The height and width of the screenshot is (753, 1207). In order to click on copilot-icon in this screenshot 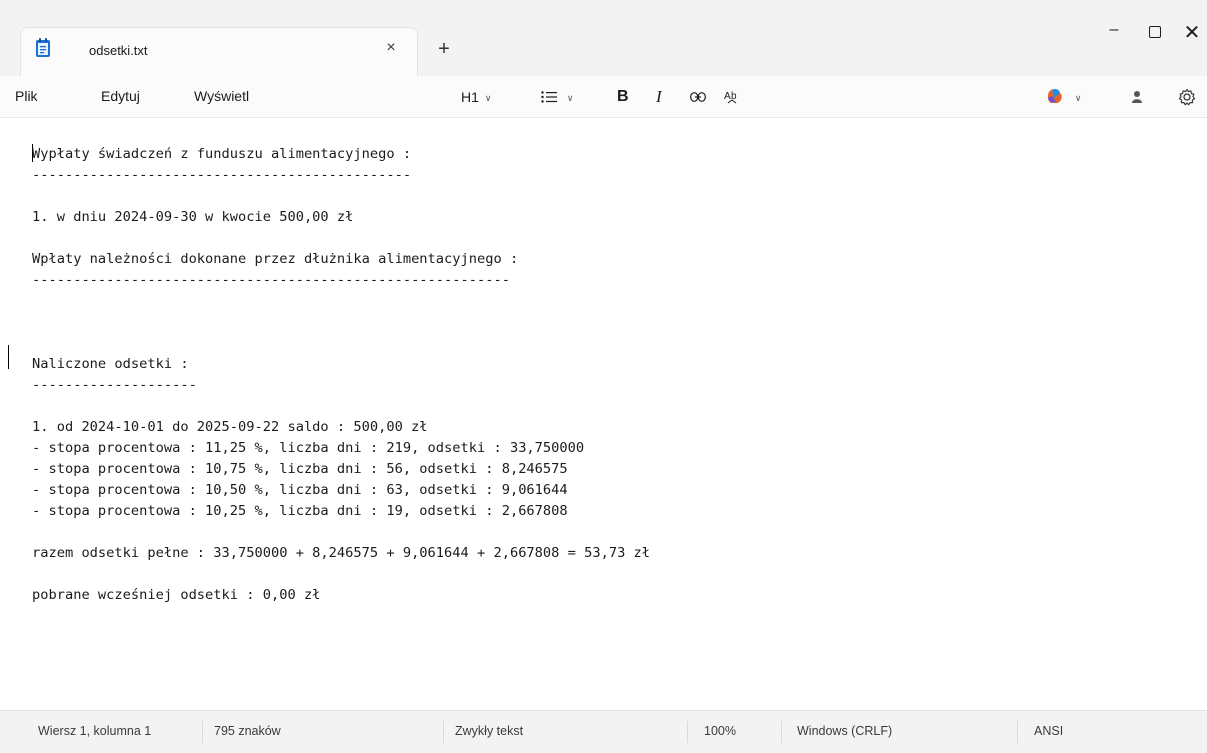, I will do `click(1057, 97)`.